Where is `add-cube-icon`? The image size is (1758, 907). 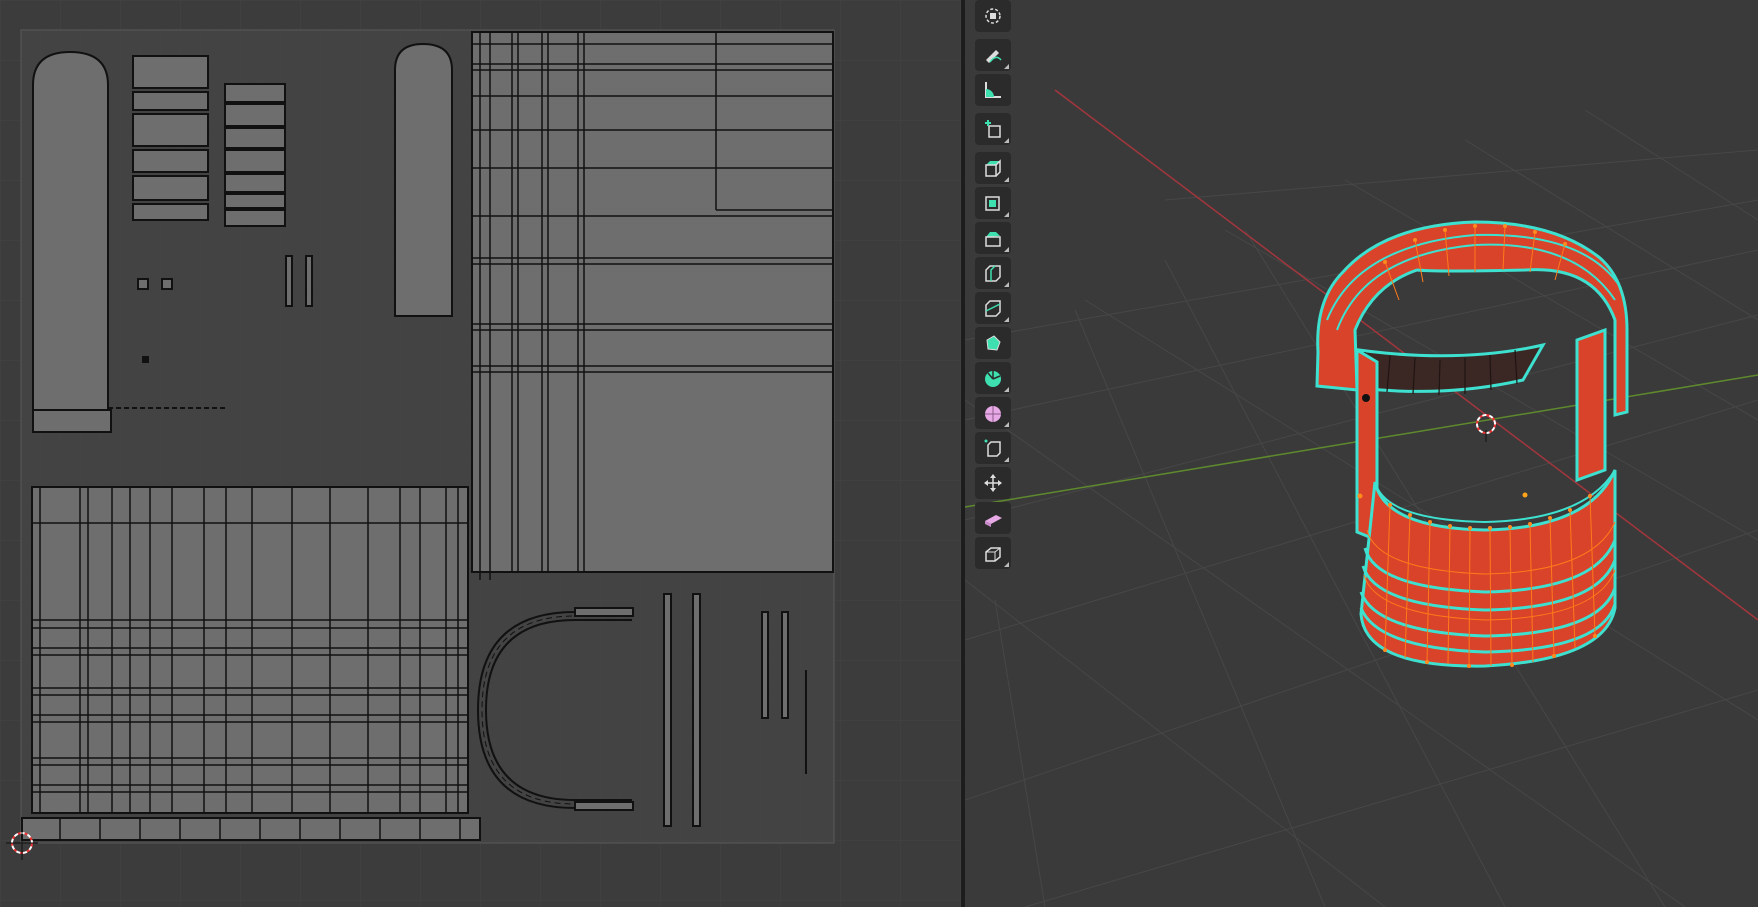
add-cube-icon is located at coordinates (993, 129).